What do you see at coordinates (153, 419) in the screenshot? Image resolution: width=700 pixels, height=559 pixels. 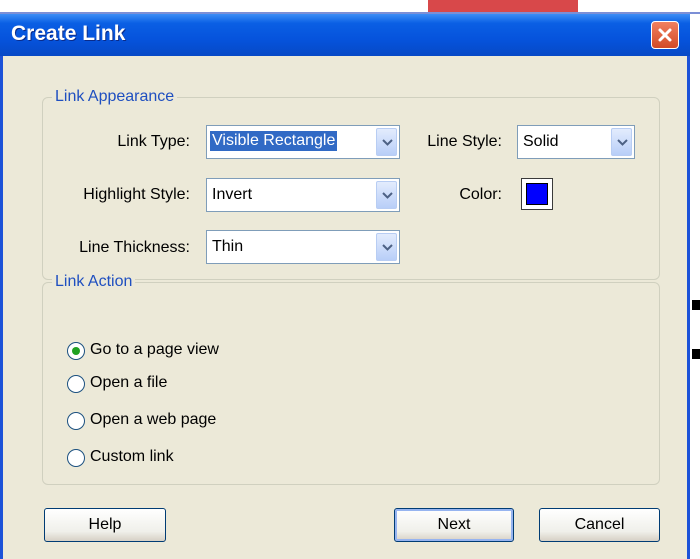 I see `radio-label: Open a web page` at bounding box center [153, 419].